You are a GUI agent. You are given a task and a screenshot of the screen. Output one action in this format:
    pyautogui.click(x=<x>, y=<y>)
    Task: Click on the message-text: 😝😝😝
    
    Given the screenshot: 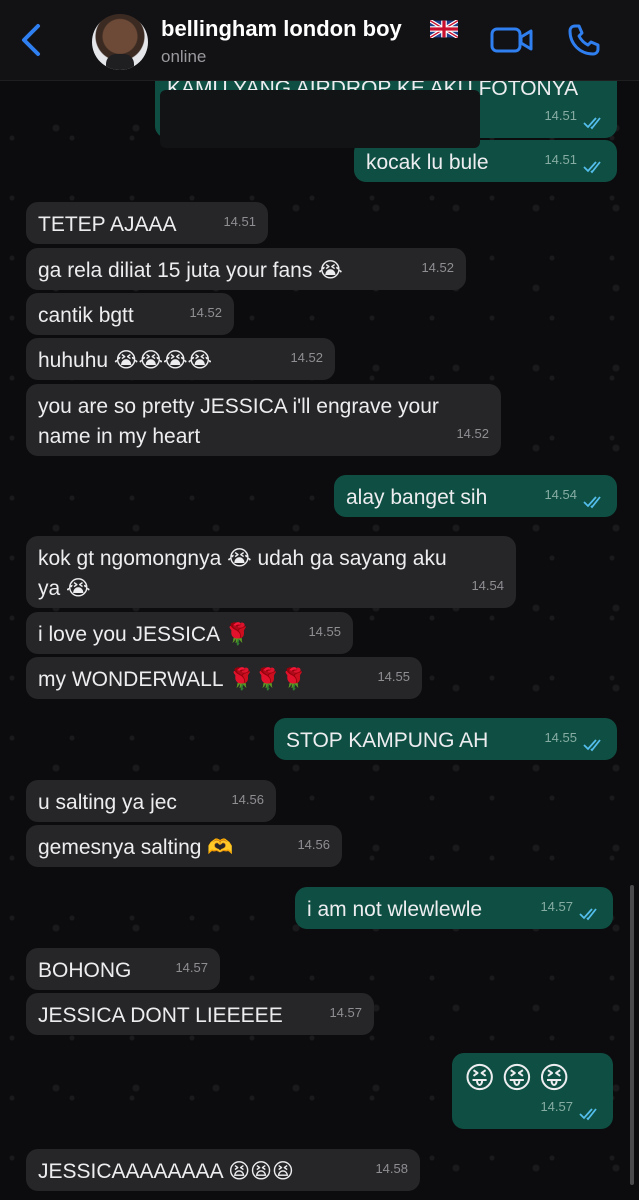 What is the action you would take?
    pyautogui.click(x=520, y=1078)
    